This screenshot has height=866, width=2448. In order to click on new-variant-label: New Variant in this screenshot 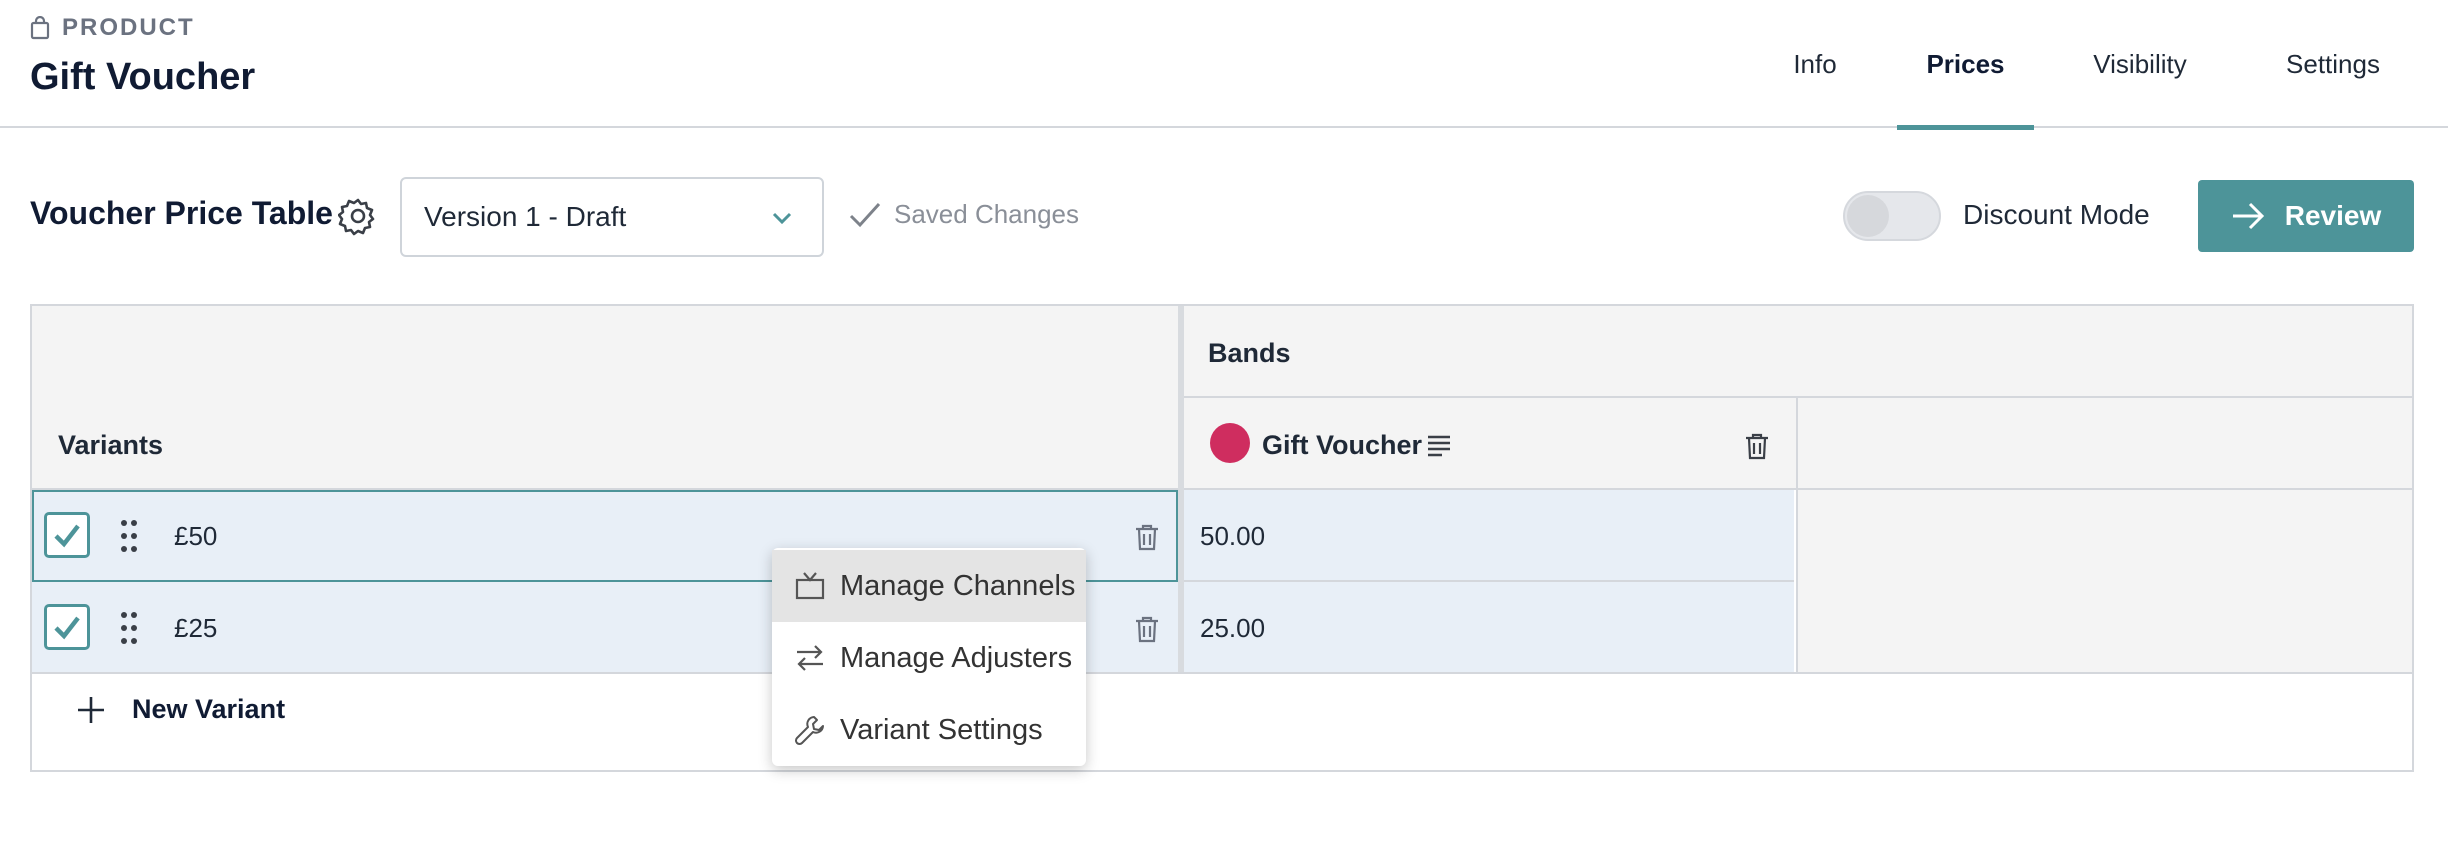, I will do `click(209, 709)`.